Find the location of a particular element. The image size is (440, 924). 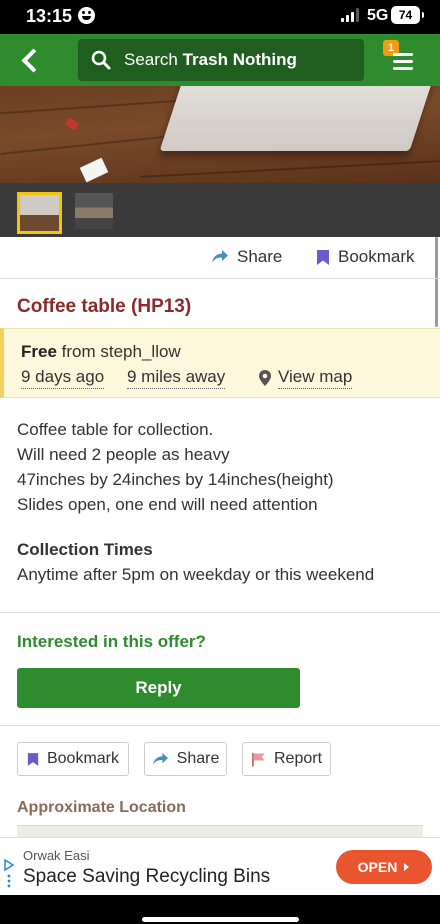

back-button is located at coordinates (30, 60).